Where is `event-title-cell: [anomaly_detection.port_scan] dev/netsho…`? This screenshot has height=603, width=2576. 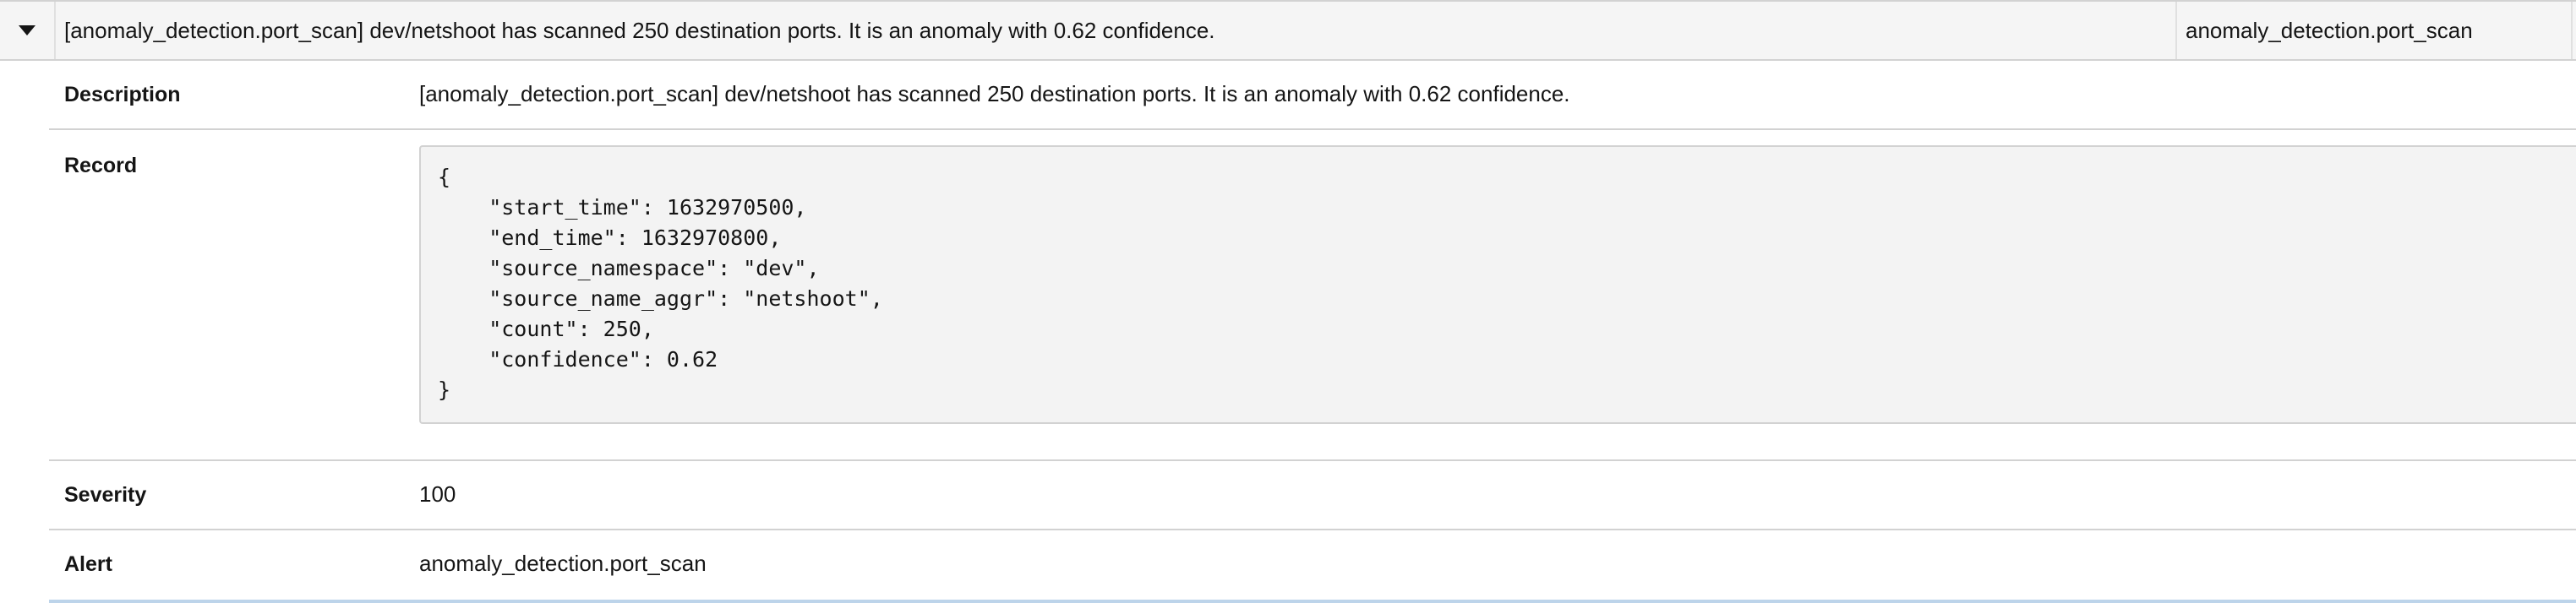
event-title-cell: [anomaly_detection.port_scan] dev/netsho… is located at coordinates (639, 30).